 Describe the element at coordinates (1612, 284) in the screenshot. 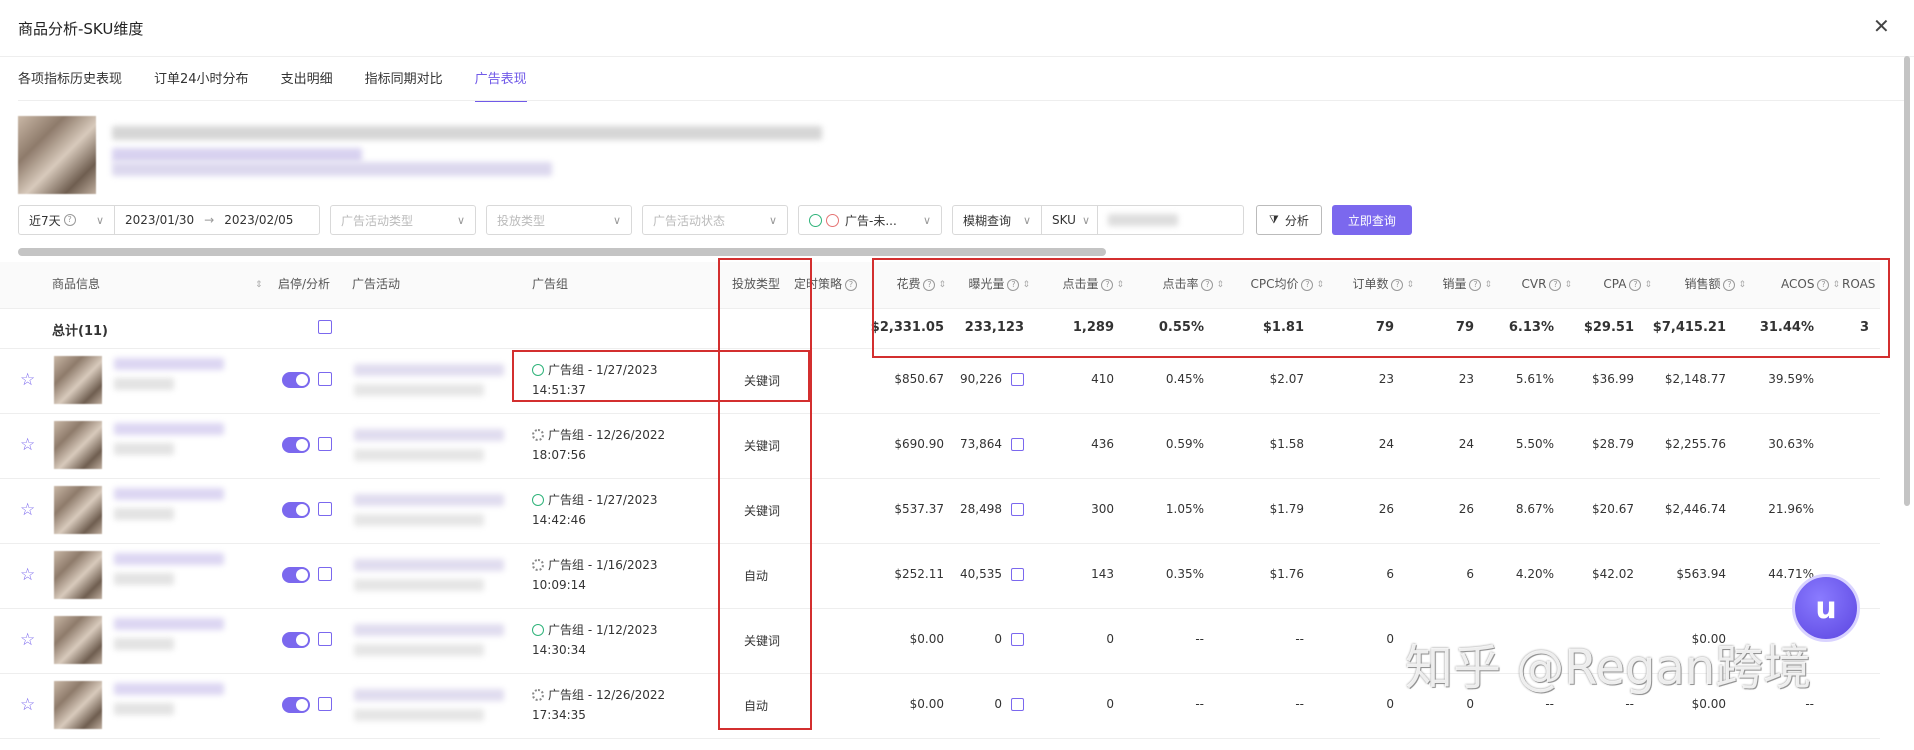

I see `col-cpa: CPA? ⇕` at that location.